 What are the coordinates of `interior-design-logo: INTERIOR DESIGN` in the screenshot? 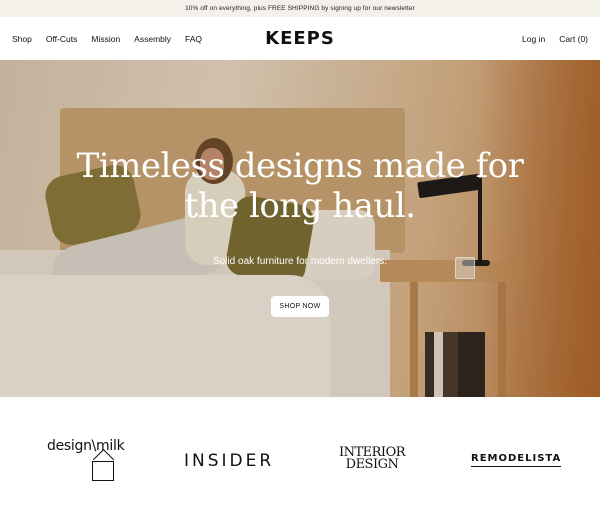 It's located at (372, 459).